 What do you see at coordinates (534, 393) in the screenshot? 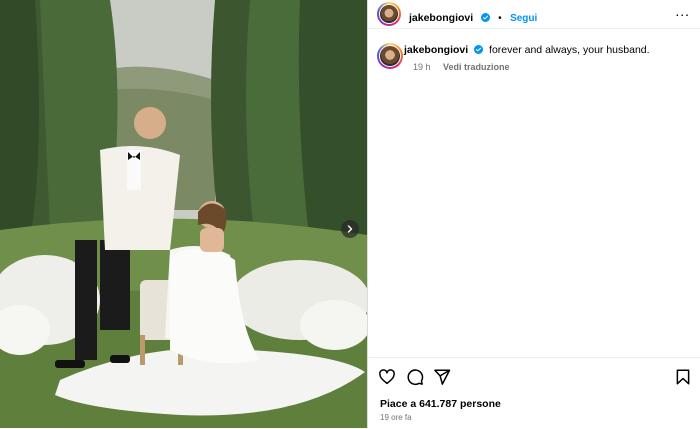
I see `post-actions: Piace a 641.787 persone 19 ore fa` at bounding box center [534, 393].